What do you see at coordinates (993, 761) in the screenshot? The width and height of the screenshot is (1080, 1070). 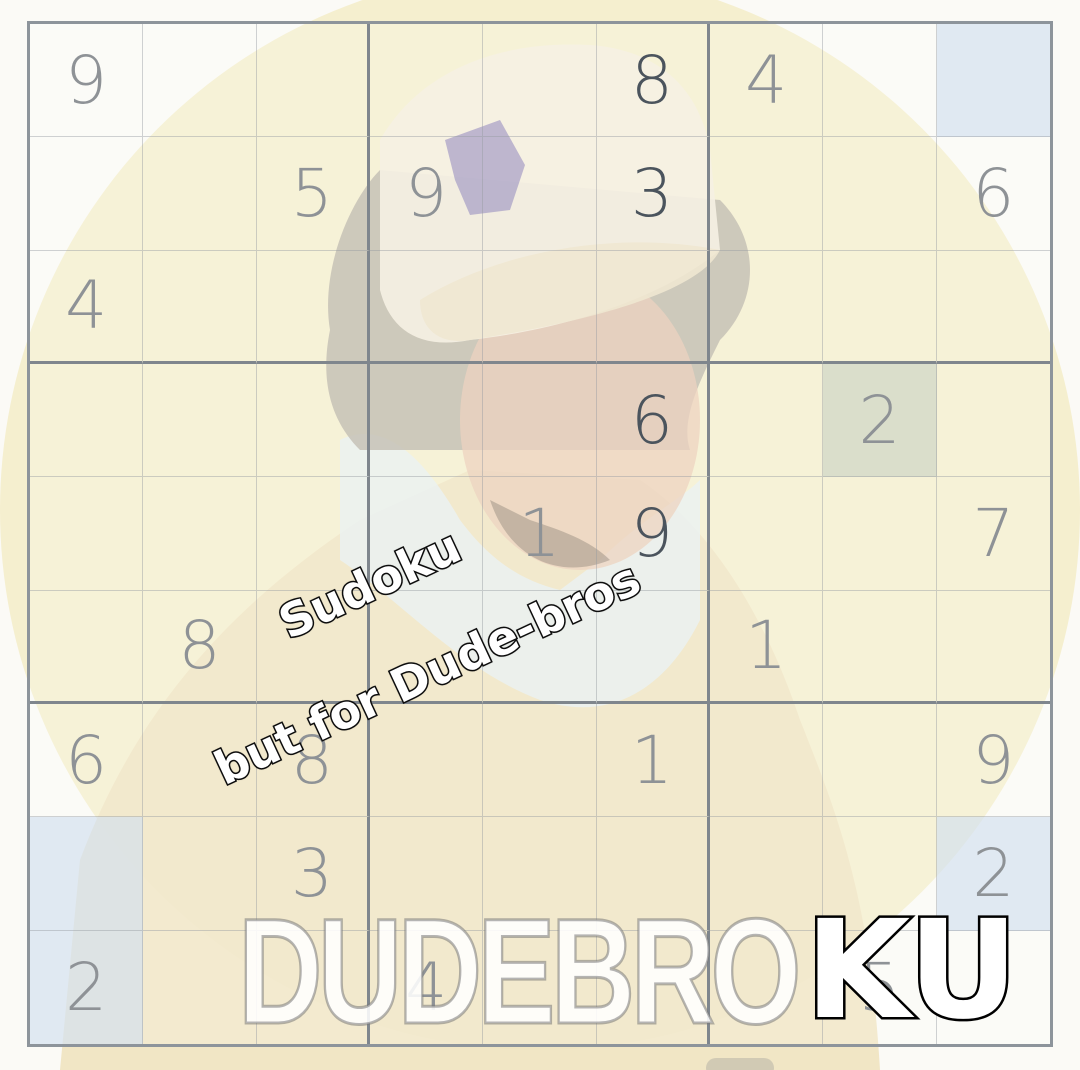 I see `sudoku-cell-r7-c9: 9` at bounding box center [993, 761].